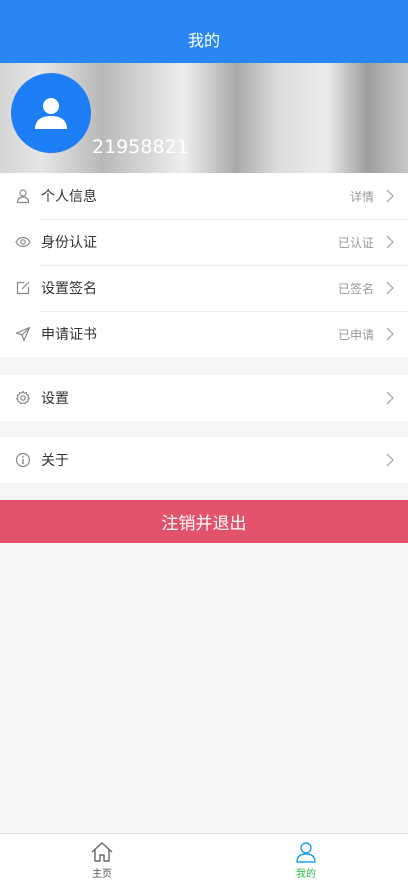 The image size is (408, 883). What do you see at coordinates (23, 334) in the screenshot?
I see `send-icon` at bounding box center [23, 334].